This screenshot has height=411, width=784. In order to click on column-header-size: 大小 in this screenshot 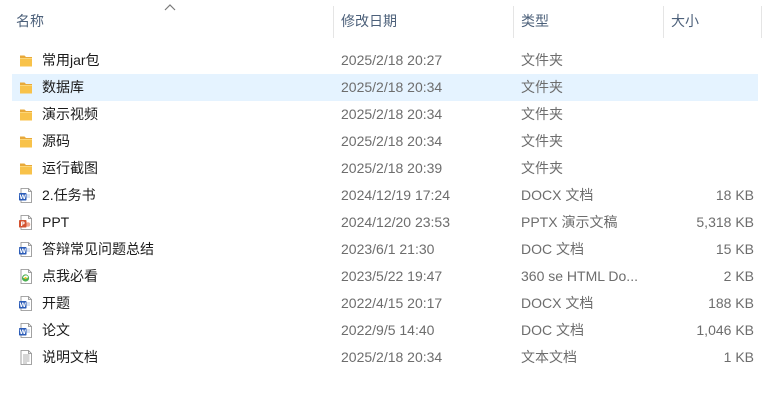, I will do `click(721, 20)`.